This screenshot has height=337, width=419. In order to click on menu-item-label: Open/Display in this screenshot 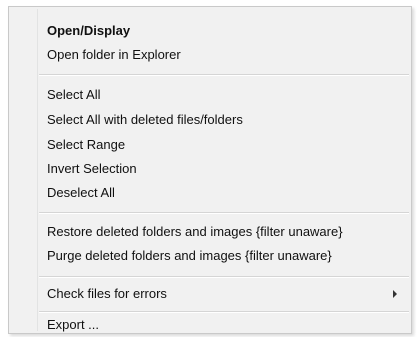, I will do `click(89, 30)`.